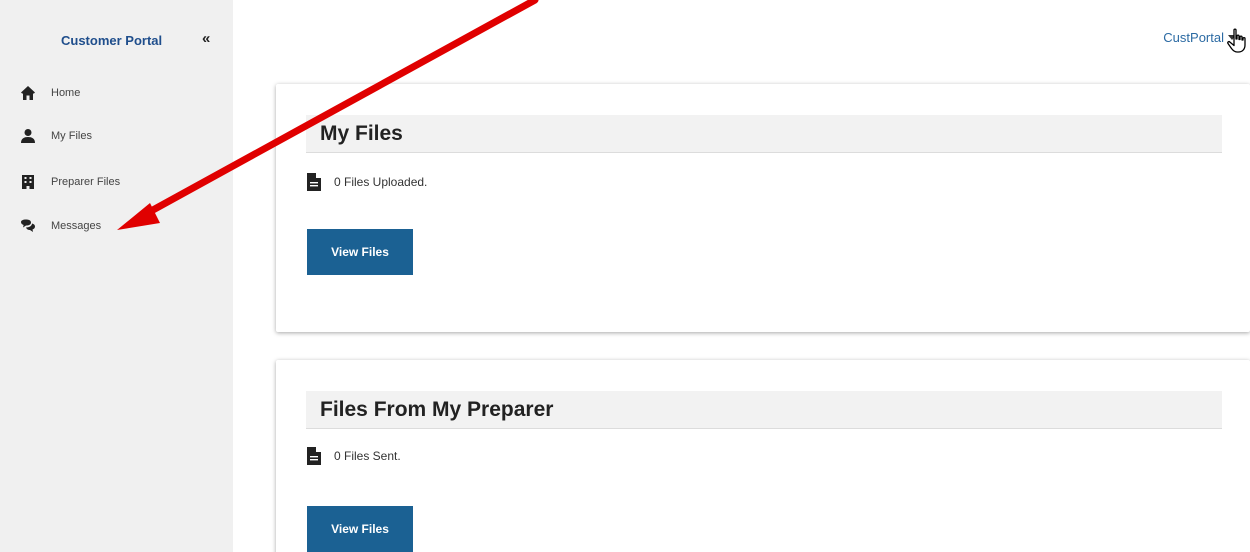  What do you see at coordinates (112, 40) in the screenshot?
I see `brand-title: Customer Portal` at bounding box center [112, 40].